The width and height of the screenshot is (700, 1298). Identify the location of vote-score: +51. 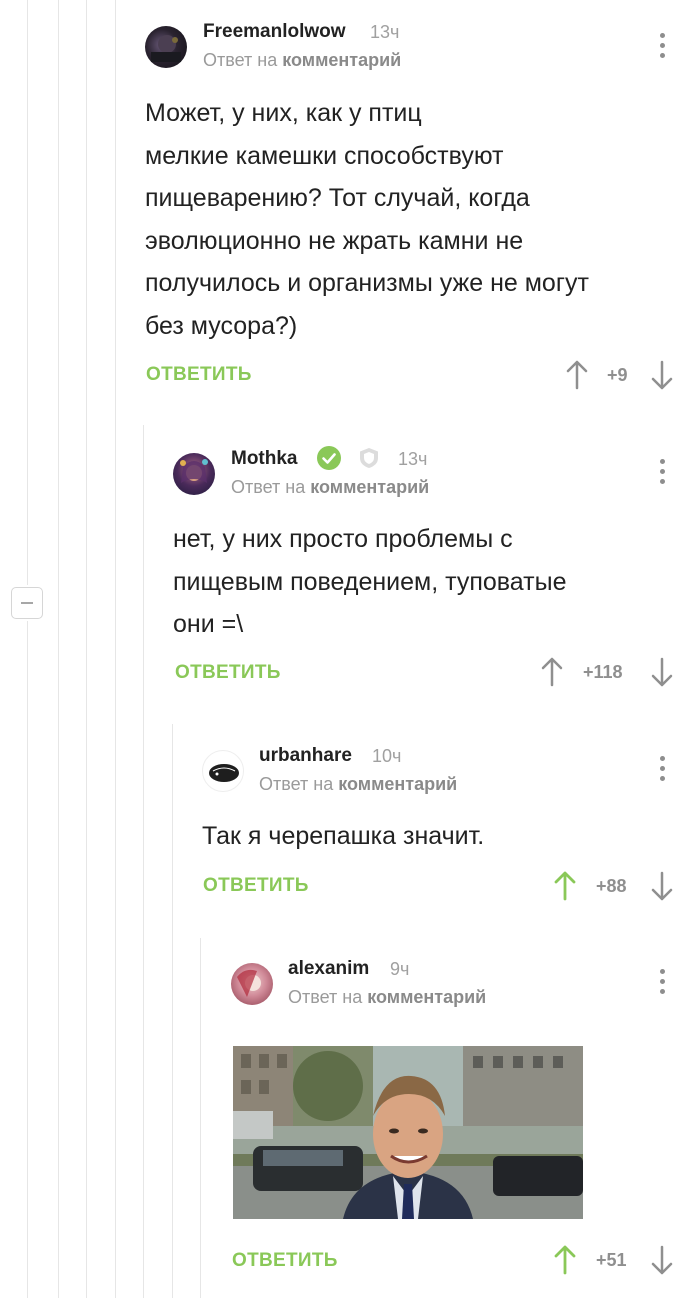
(611, 1260).